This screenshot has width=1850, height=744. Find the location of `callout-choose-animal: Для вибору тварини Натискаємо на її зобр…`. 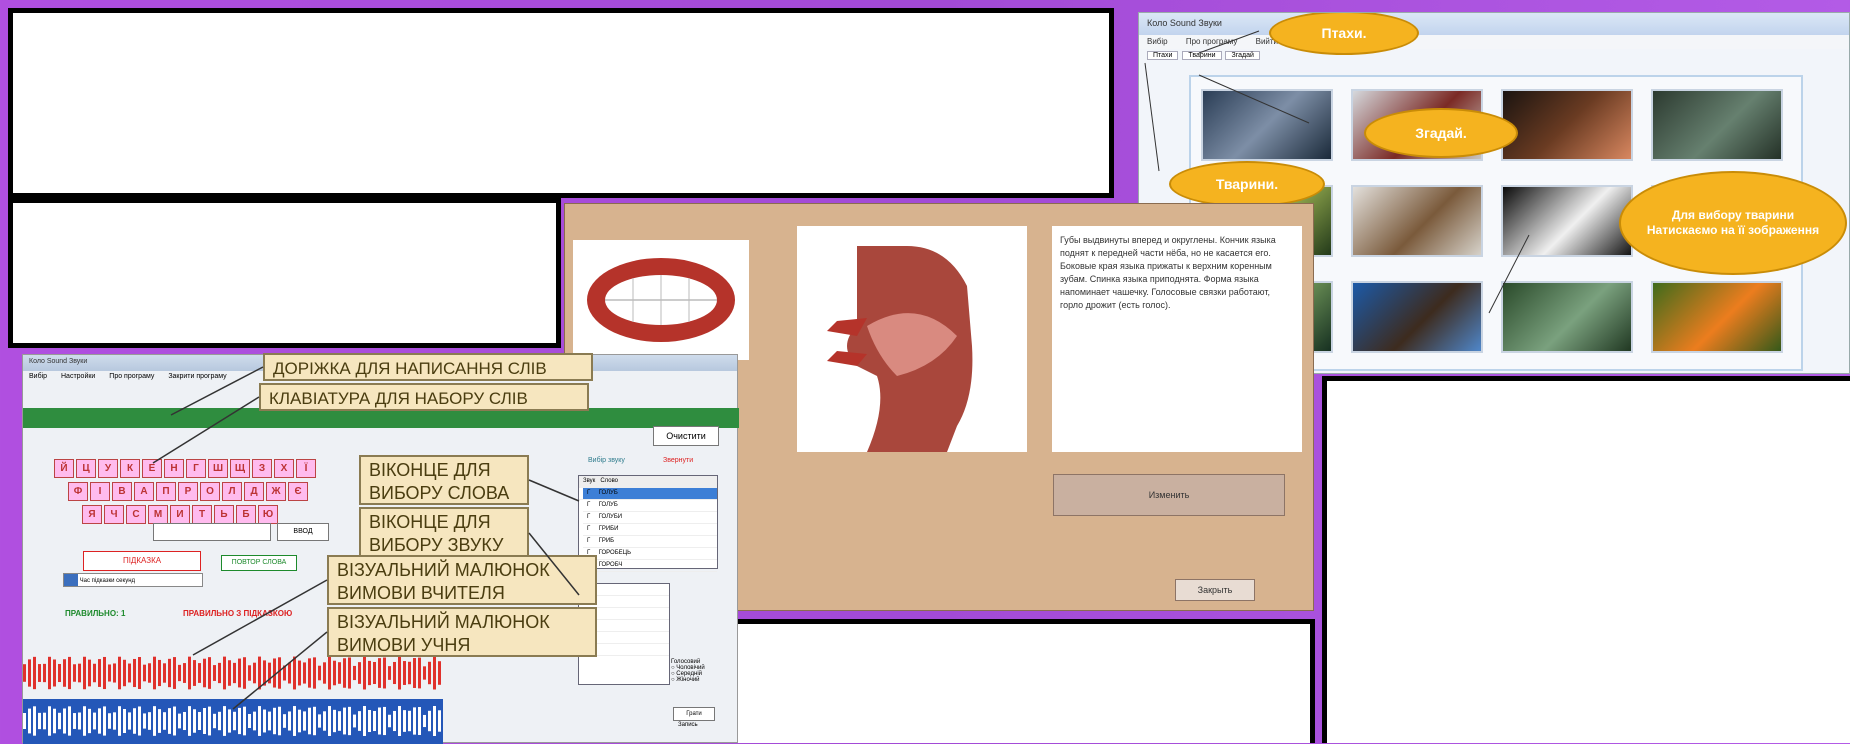

callout-choose-animal: Для вибору тварини Натискаємо на її зобр… is located at coordinates (1733, 223).